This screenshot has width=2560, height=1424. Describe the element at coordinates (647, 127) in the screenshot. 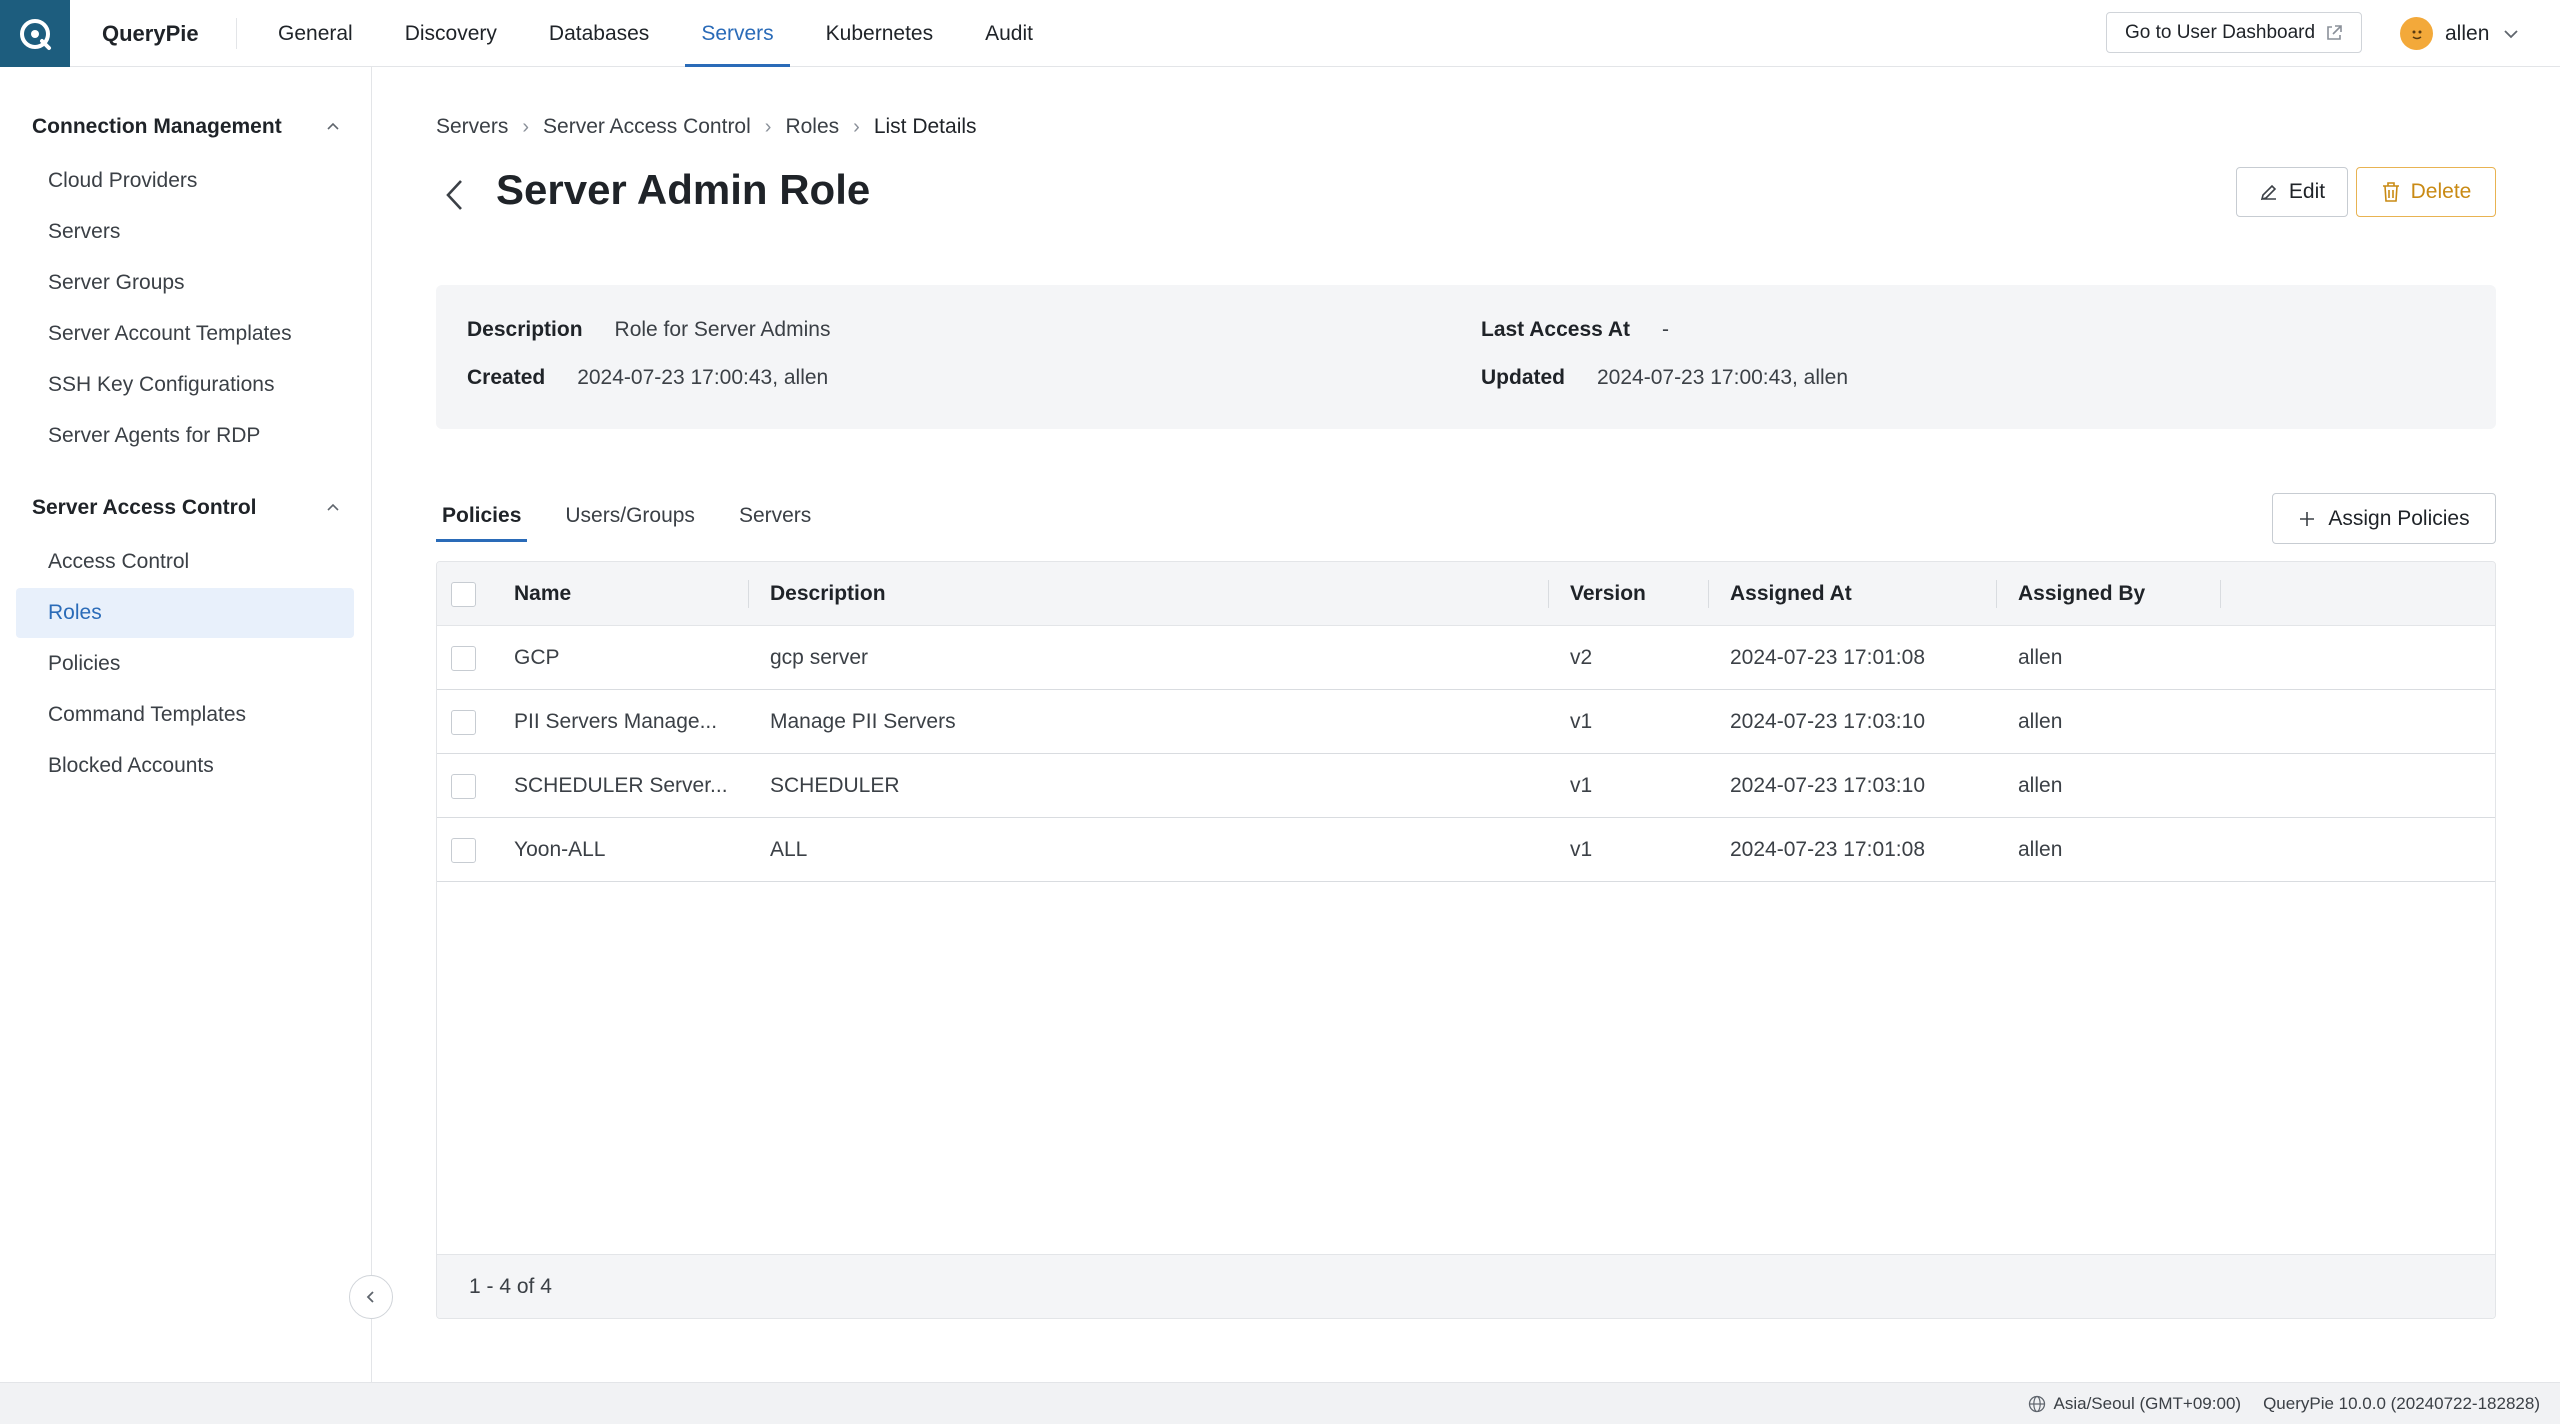

I see `breadcrumb-server-access-control: Server Access Control` at that location.